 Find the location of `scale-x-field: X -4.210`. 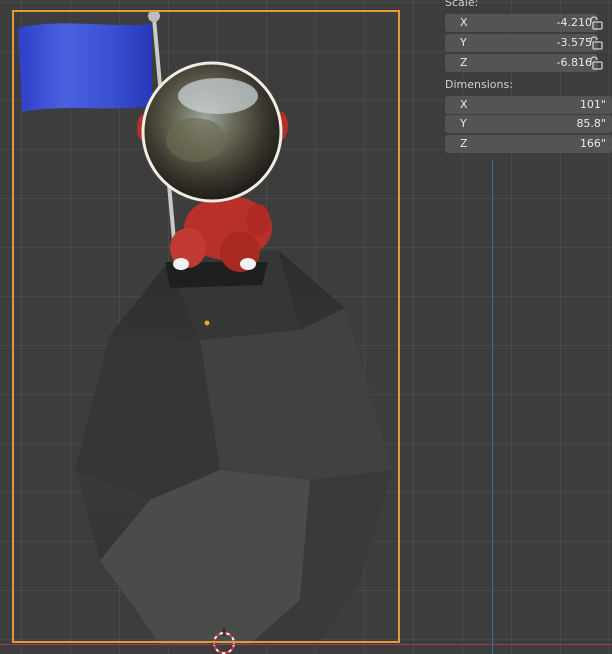

scale-x-field: X -4.210 is located at coordinates (521, 23).